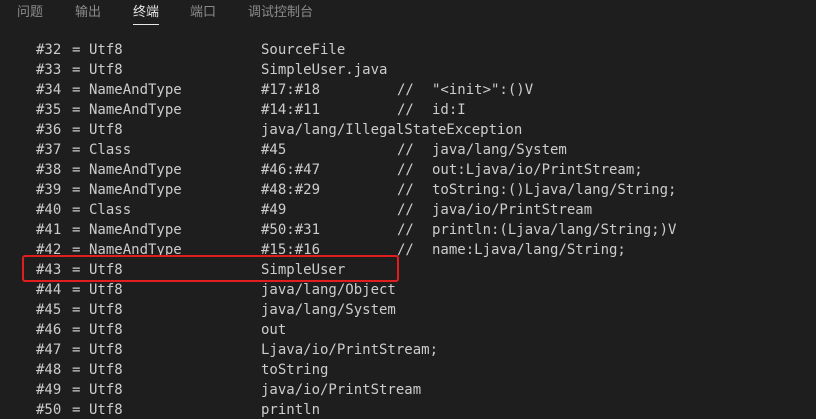  What do you see at coordinates (554, 190) in the screenshot?
I see `constant-comment: toString:()Ljava/lang/String;` at bounding box center [554, 190].